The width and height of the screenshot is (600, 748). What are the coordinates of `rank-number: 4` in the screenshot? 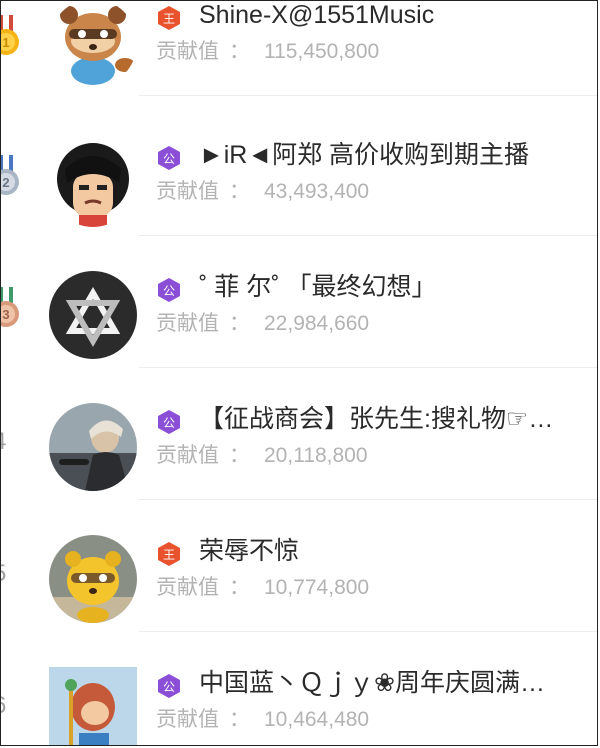 It's located at (6, 442).